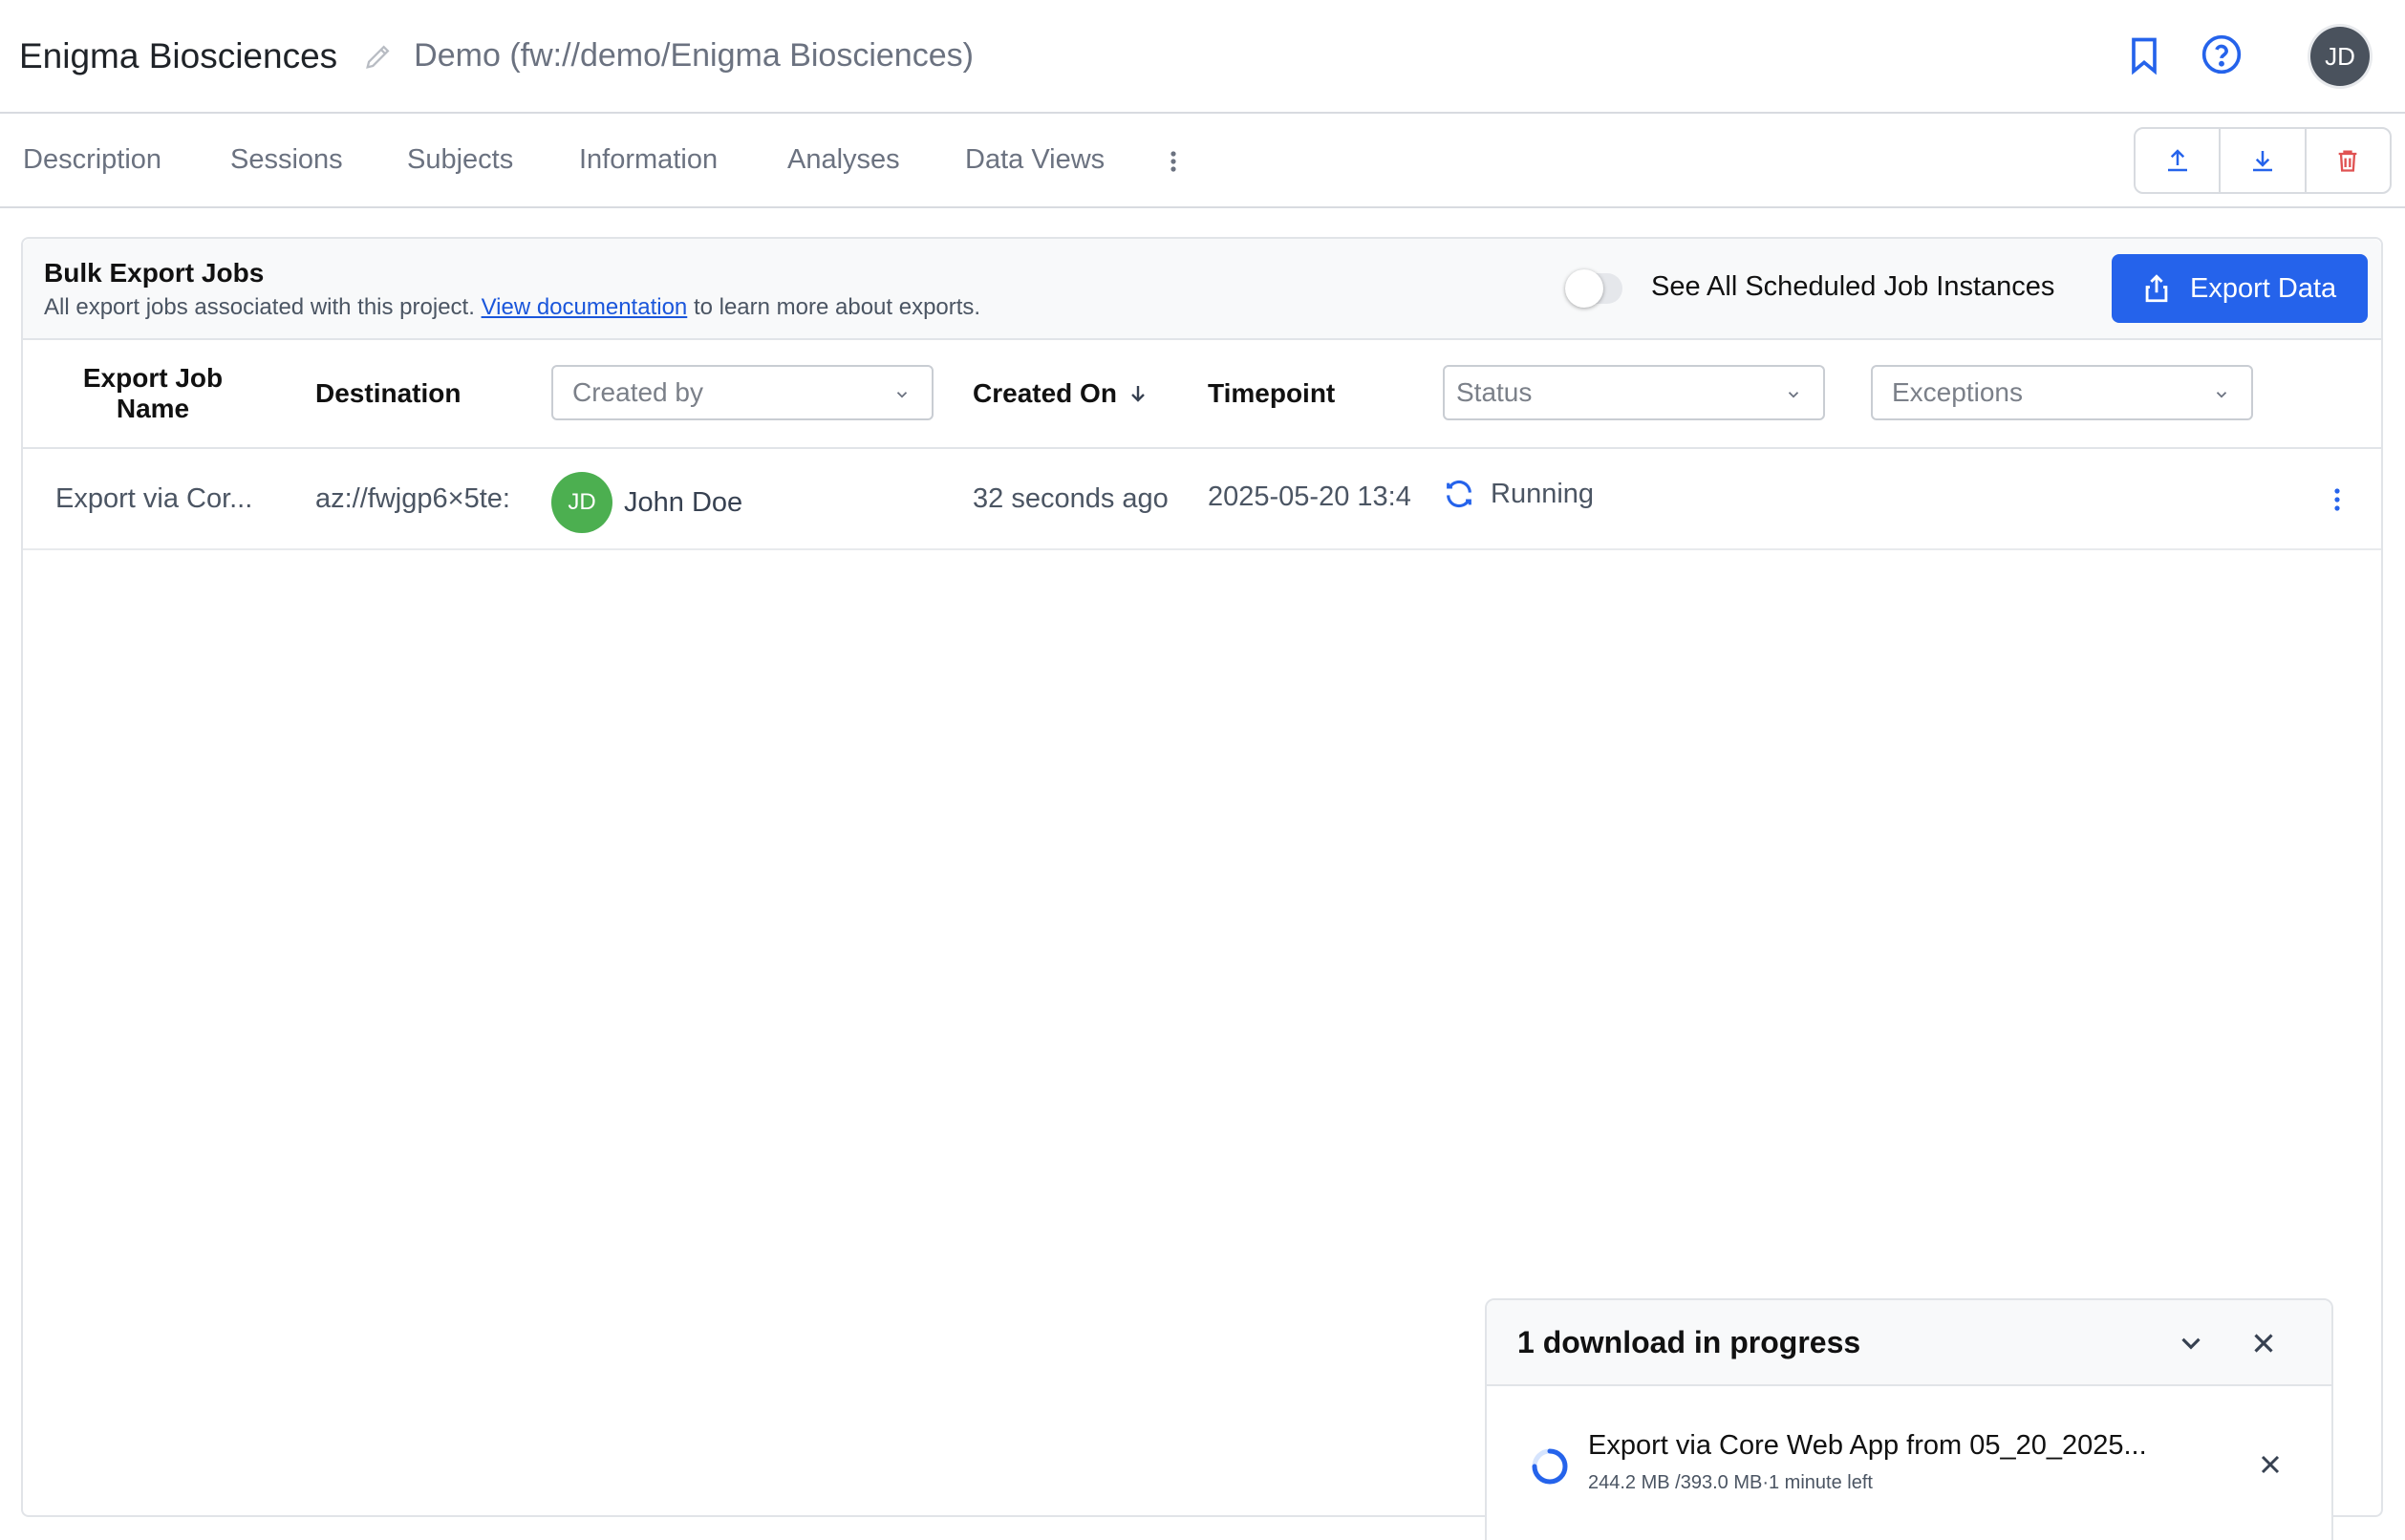 The width and height of the screenshot is (2405, 1540). Describe the element at coordinates (694, 55) in the screenshot. I see `project-path: Demo (fw://demo/Enigma Biosciences)` at that location.